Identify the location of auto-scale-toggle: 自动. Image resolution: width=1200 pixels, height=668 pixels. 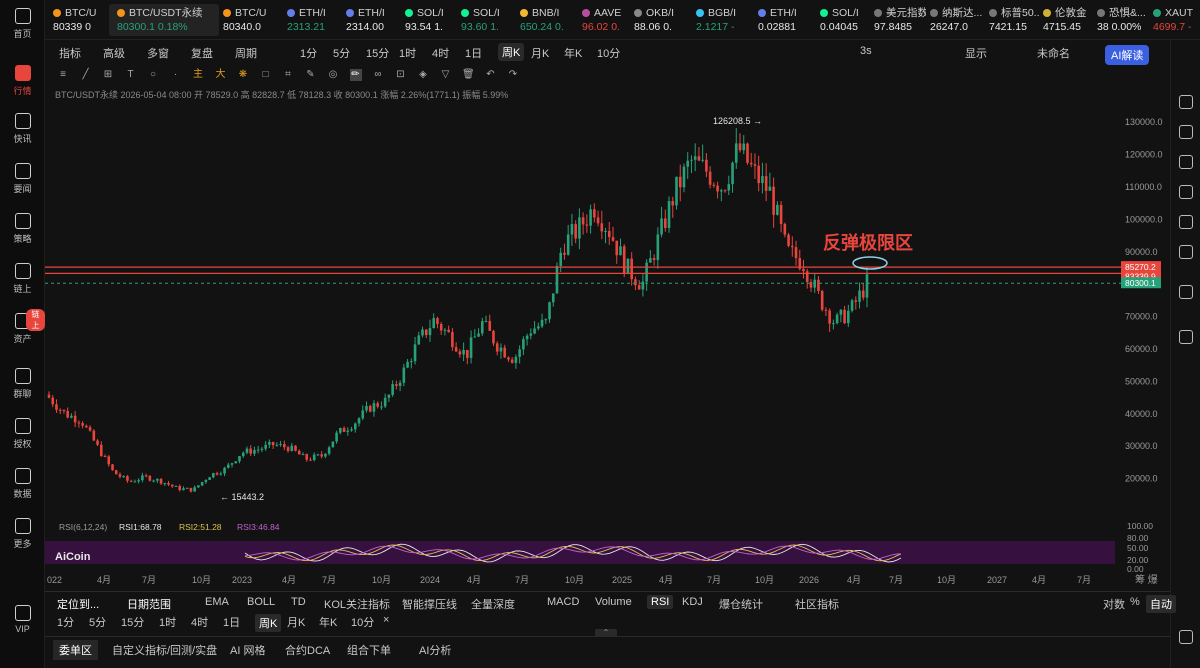
(1161, 604).